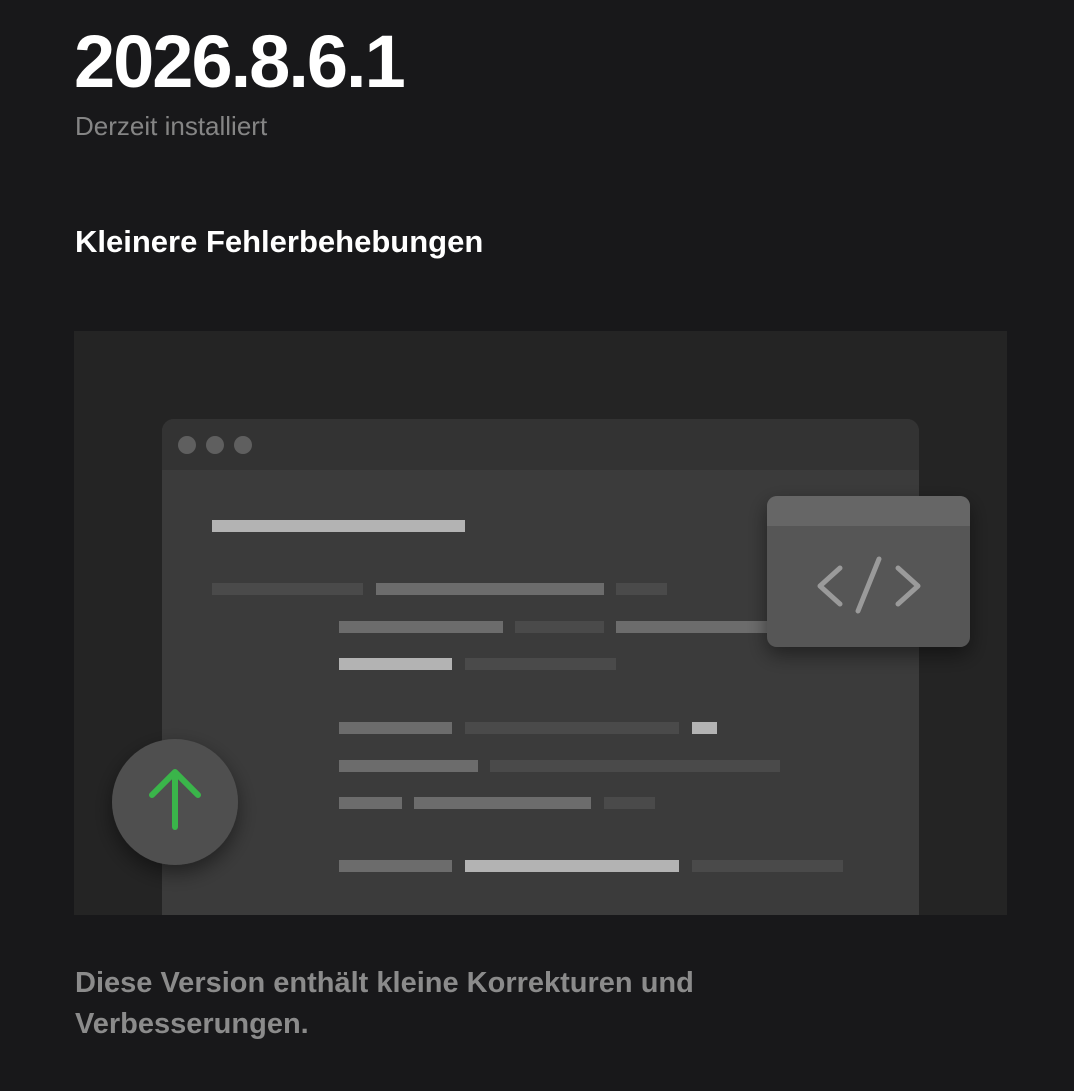 This screenshot has height=1091, width=1074. I want to click on install-status: Derzeit installiert, so click(171, 126).